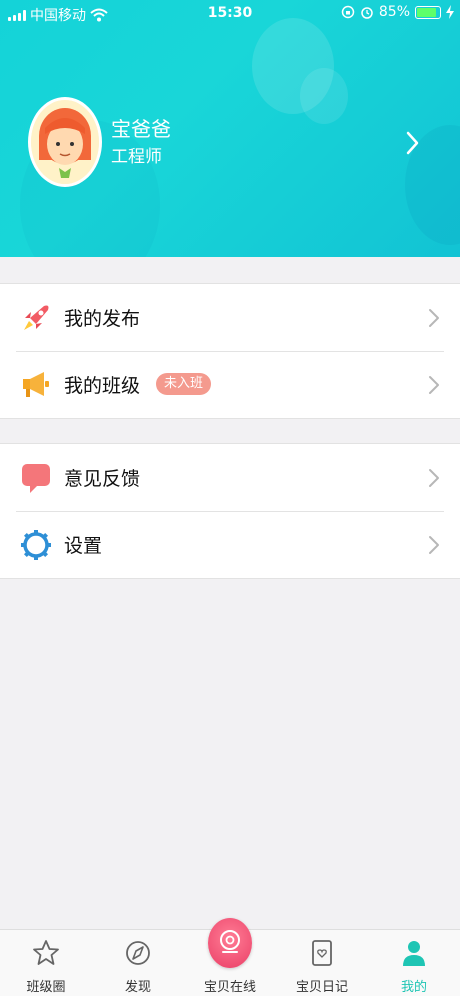 The width and height of the screenshot is (460, 996). I want to click on tab-discover: 发现, so click(138, 963).